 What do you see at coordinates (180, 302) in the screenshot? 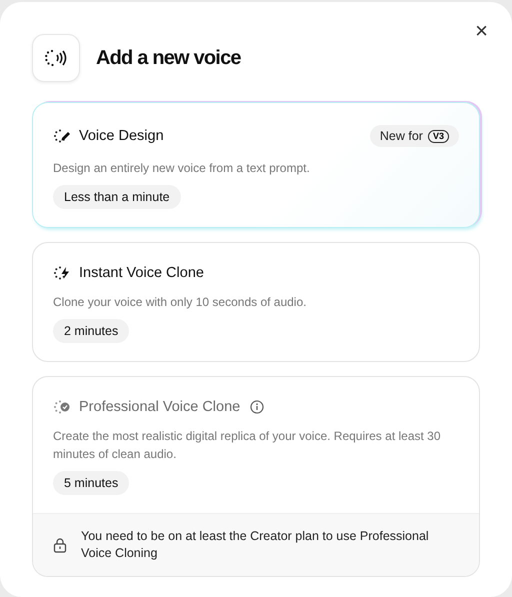
I see `option-description: Clone your voice with only 10 seconds of audio.` at bounding box center [180, 302].